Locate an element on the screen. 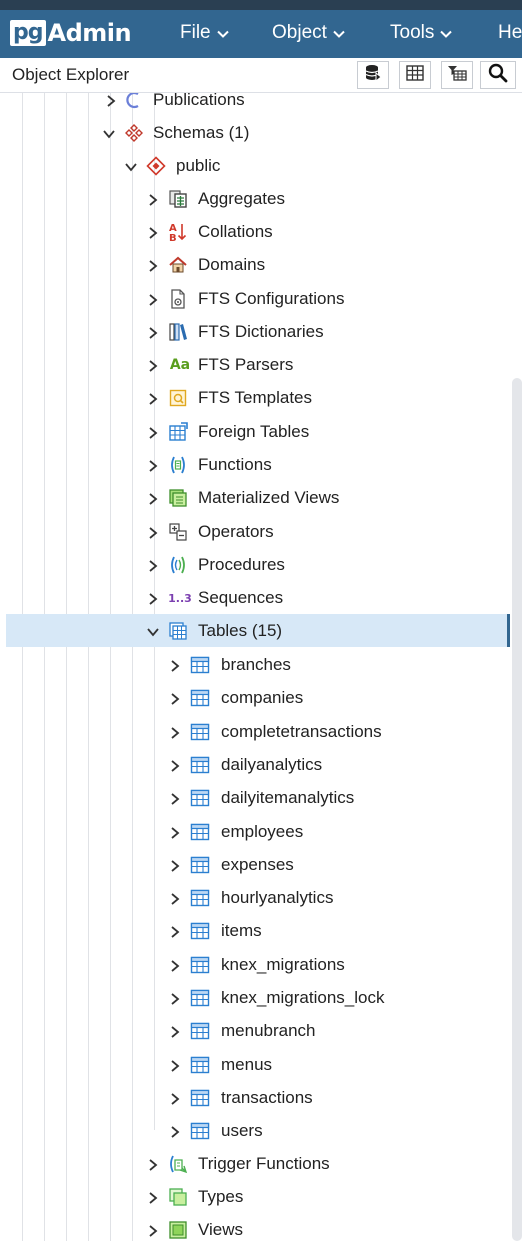  menu-object-label: Object is located at coordinates (299, 32).